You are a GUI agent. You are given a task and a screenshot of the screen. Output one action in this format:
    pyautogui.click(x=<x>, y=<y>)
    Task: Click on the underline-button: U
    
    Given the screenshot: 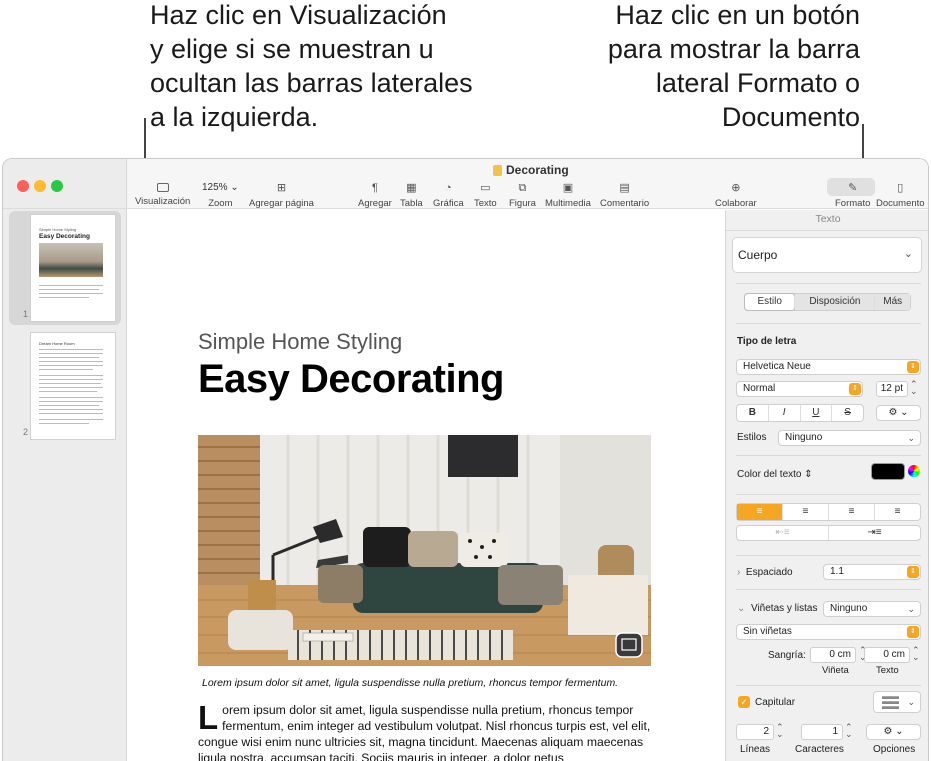 What is the action you would take?
    pyautogui.click(x=817, y=413)
    